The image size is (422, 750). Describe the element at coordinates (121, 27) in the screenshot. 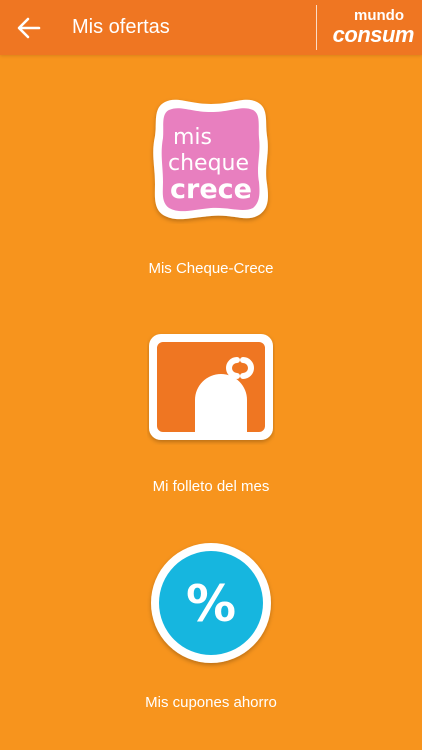

I see `page-title: Mis ofertas` at that location.